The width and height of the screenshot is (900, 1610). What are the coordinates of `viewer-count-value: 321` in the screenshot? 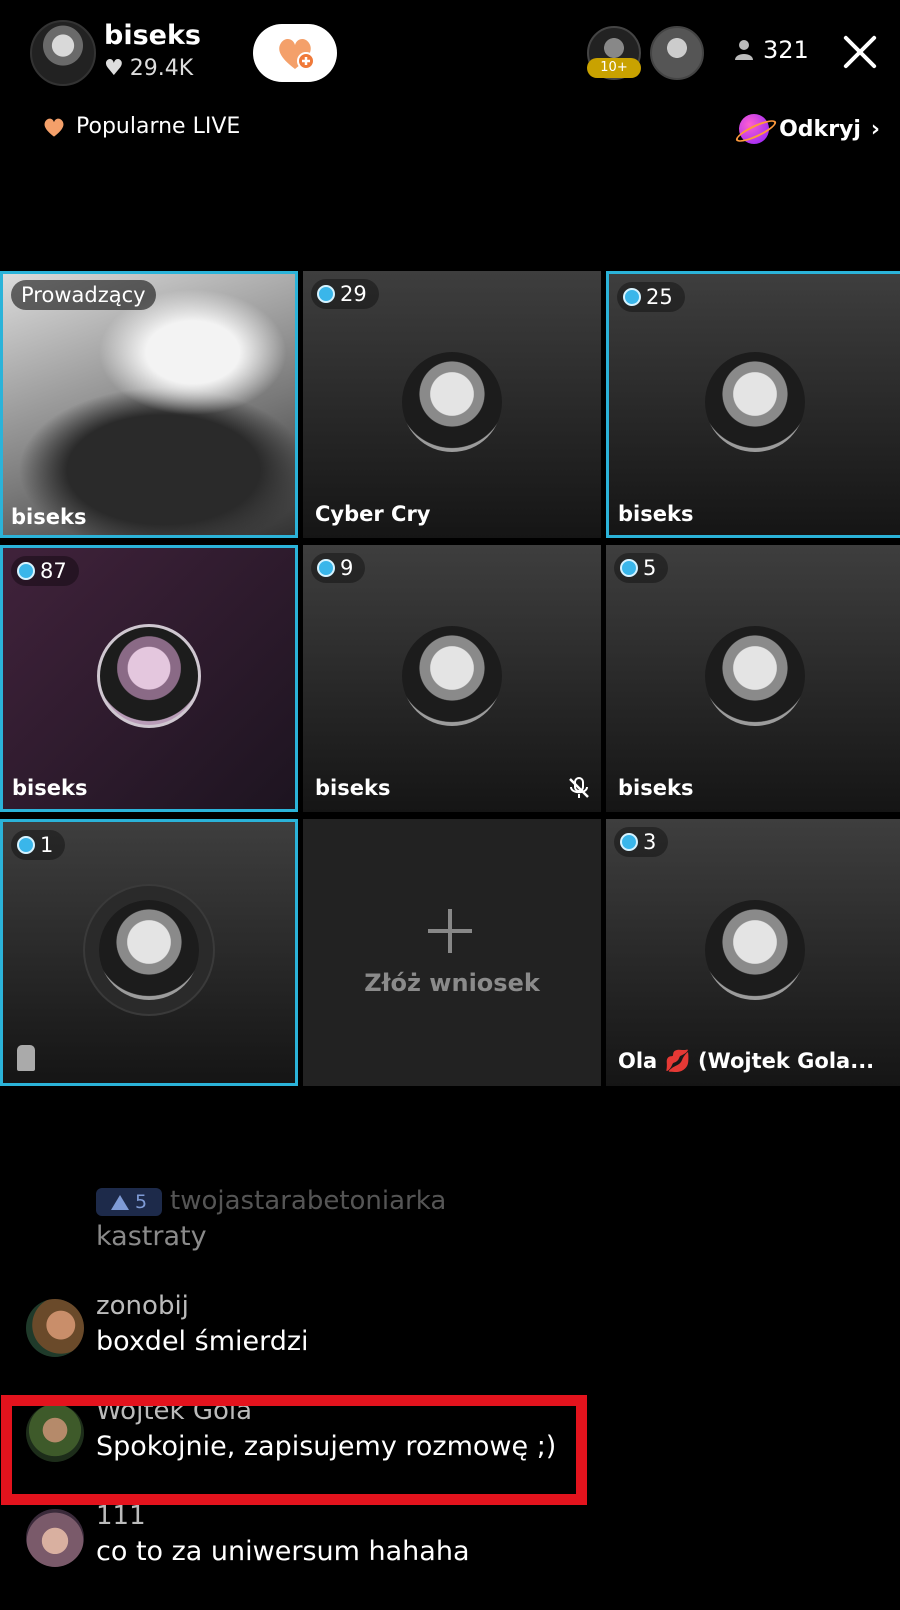 It's located at (786, 50).